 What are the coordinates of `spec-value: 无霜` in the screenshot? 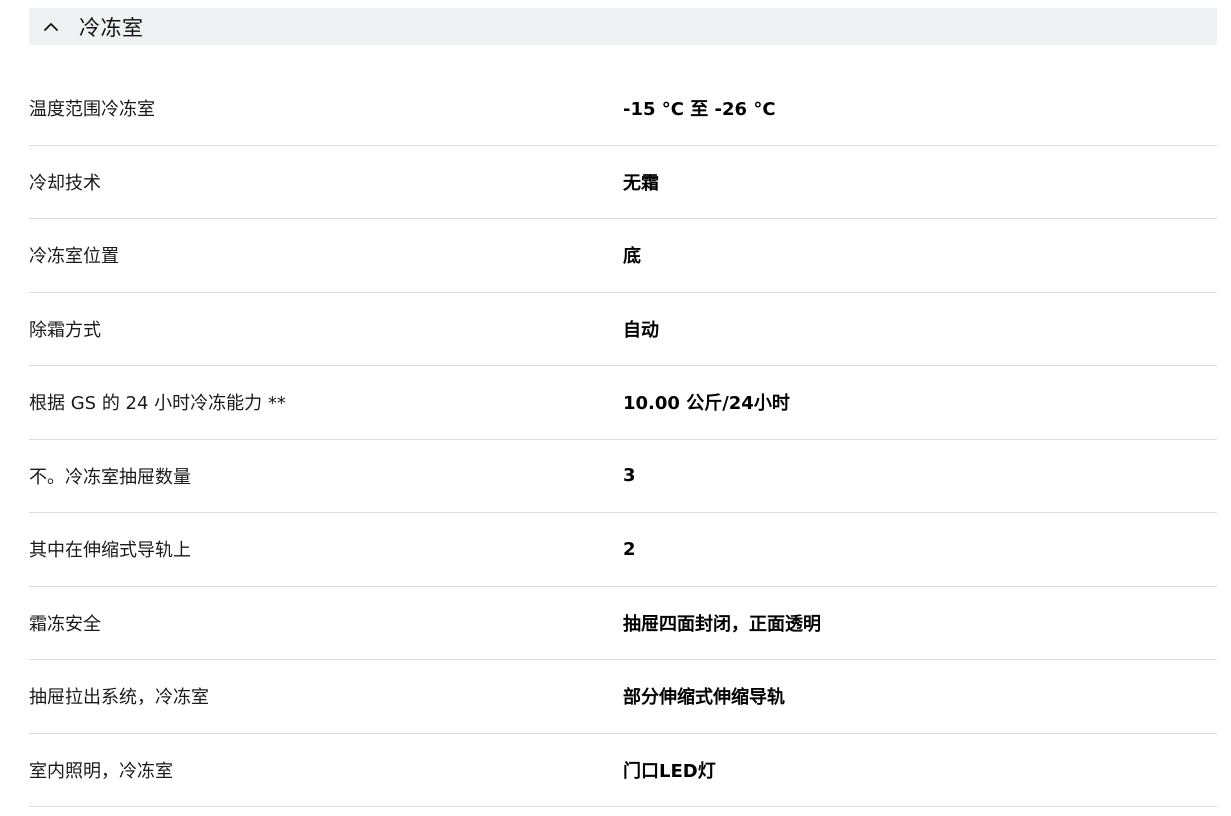 It's located at (641, 183).